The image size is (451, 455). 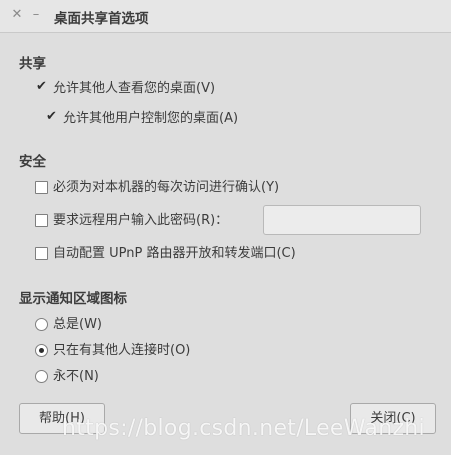 I want to click on notify-connected-label: 只在有其他人连接时(O), so click(x=122, y=350).